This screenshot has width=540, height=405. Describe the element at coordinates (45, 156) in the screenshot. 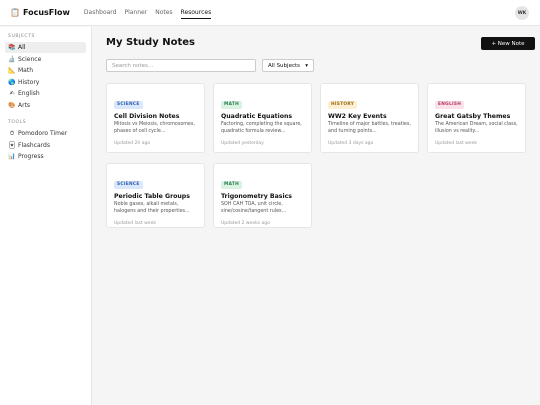

I see `sidebar-item-progress: 📊 Progress` at that location.